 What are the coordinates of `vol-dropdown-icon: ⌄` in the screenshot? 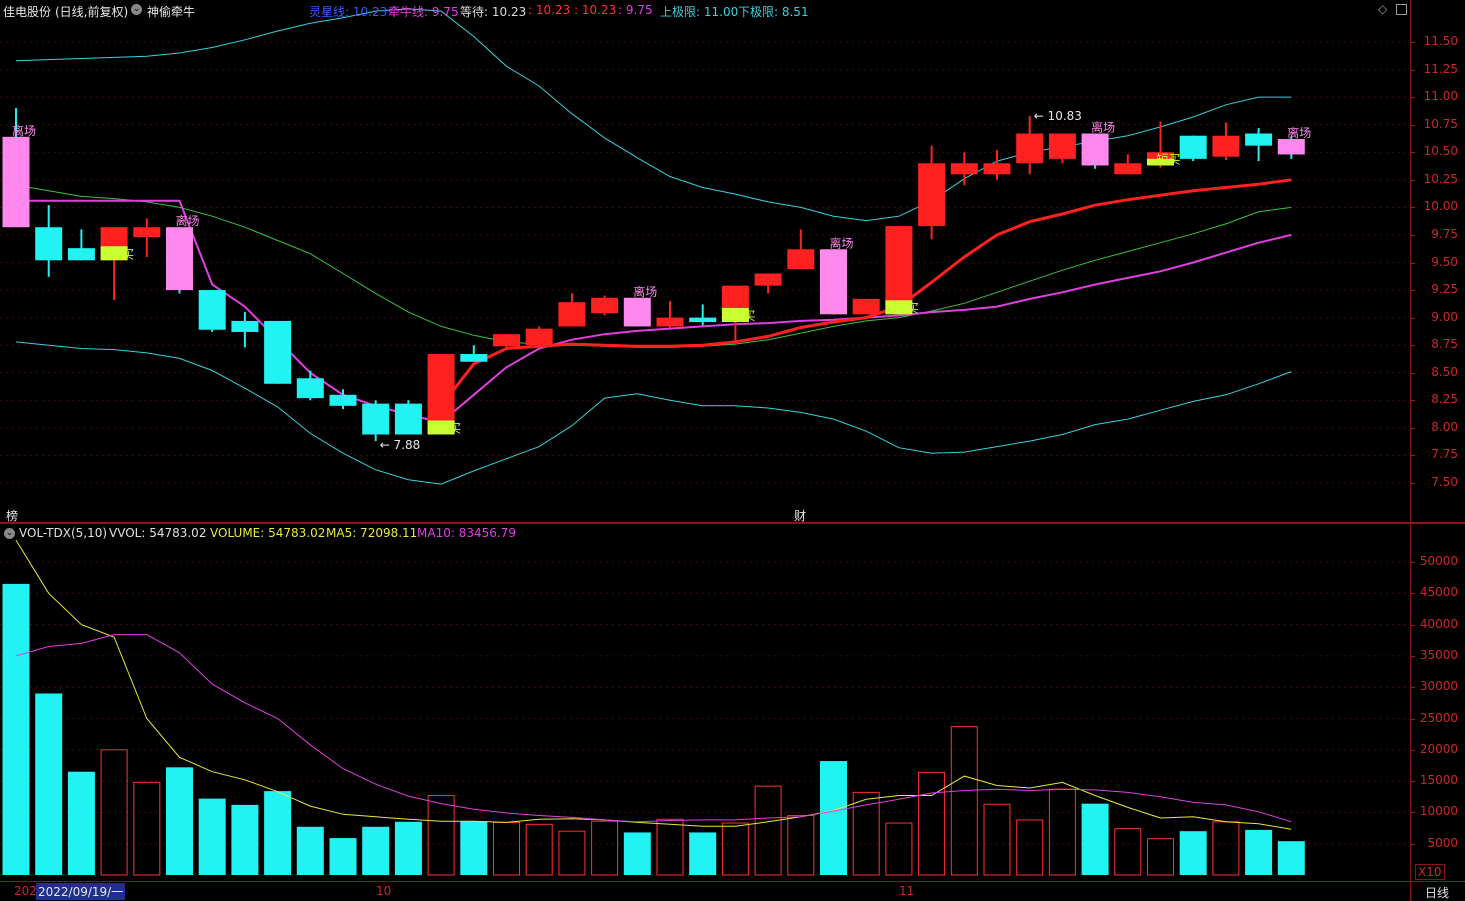 It's located at (9, 533).